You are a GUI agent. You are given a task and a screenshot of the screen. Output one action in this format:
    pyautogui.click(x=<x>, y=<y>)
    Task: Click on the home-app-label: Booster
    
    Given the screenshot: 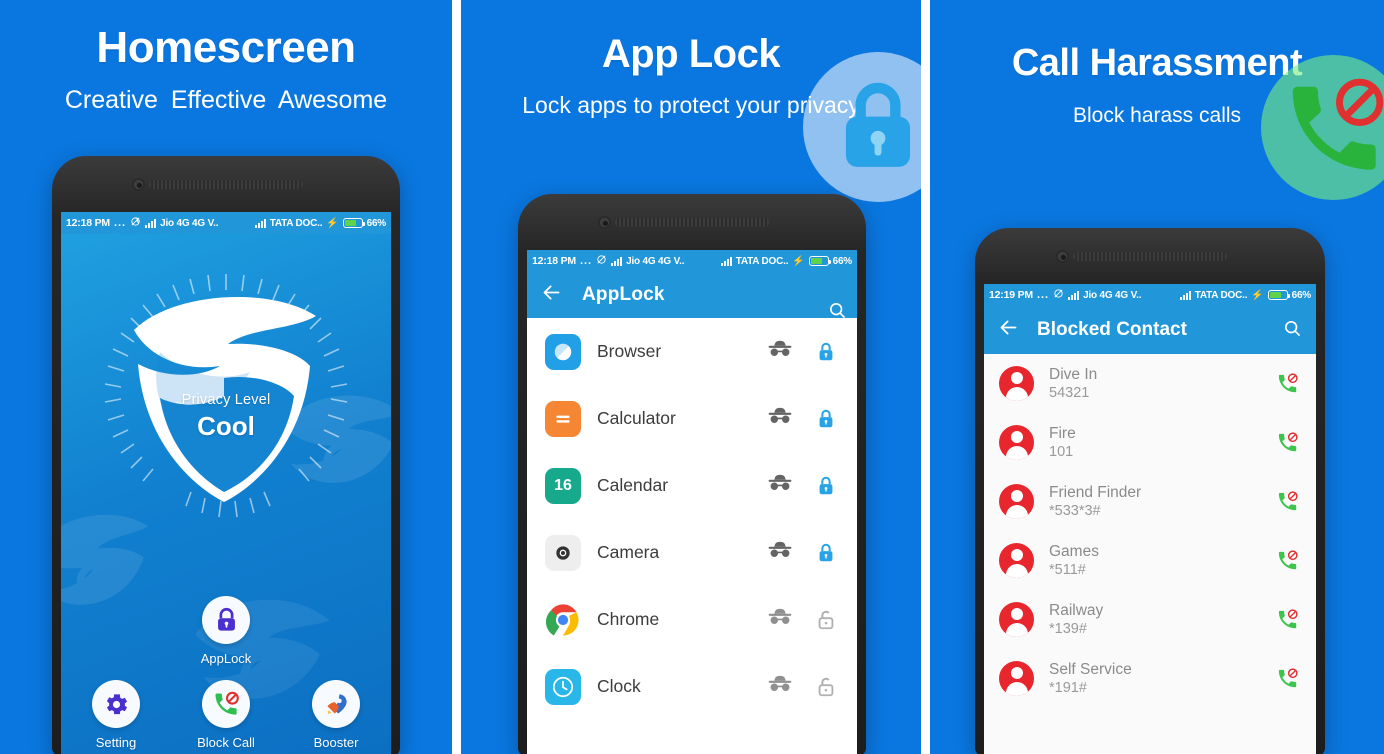 What is the action you would take?
    pyautogui.click(x=336, y=742)
    